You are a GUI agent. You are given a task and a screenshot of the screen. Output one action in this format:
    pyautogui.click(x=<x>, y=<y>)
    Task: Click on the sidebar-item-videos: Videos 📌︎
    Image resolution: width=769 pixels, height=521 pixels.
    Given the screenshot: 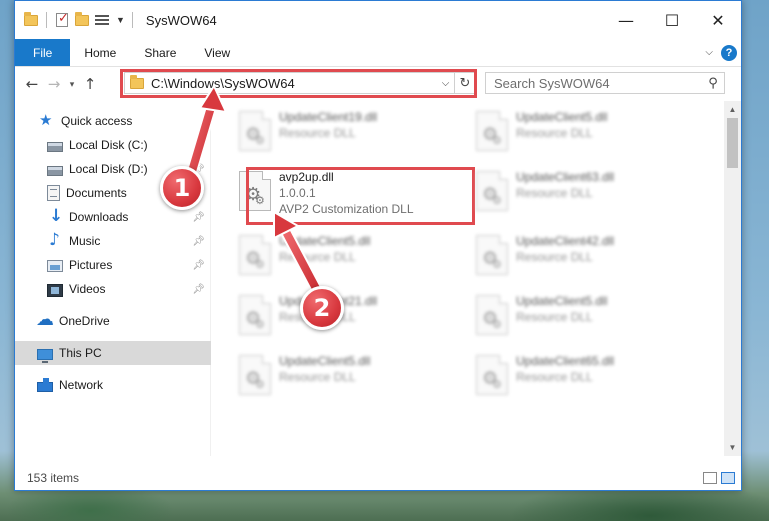 What is the action you would take?
    pyautogui.click(x=113, y=289)
    